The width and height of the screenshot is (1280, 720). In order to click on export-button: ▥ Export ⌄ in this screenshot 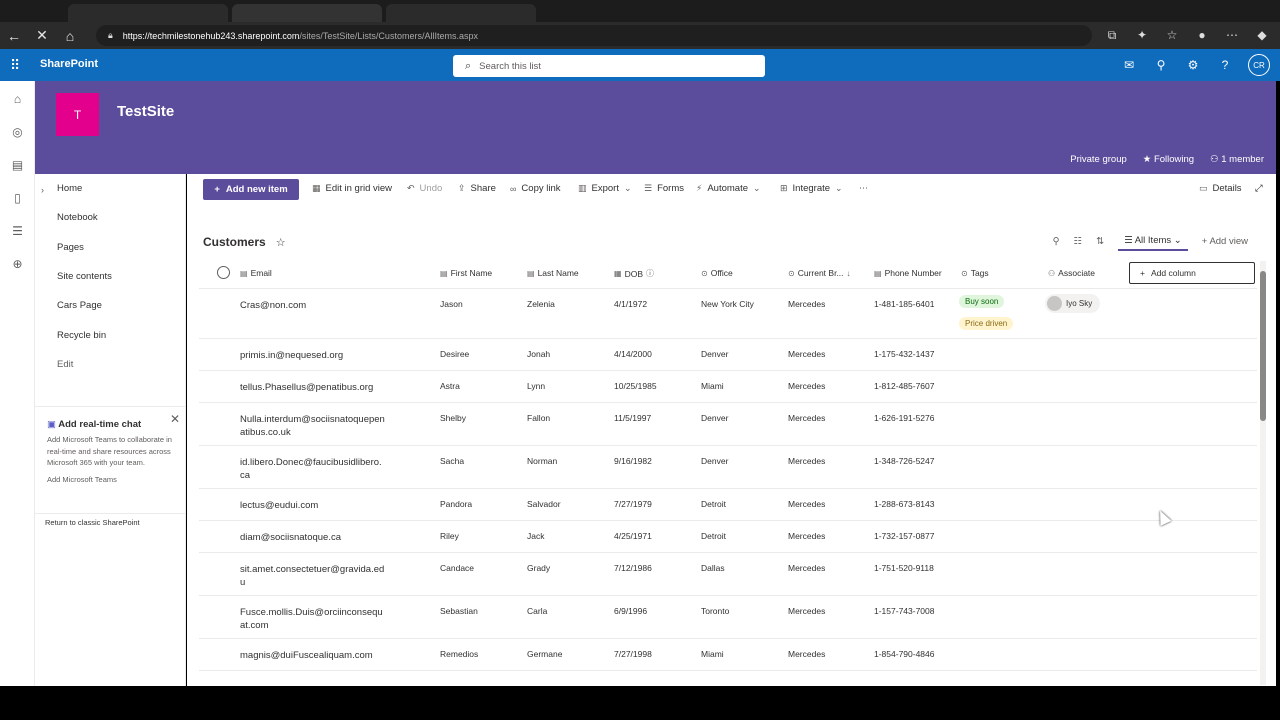, I will do `click(605, 188)`.